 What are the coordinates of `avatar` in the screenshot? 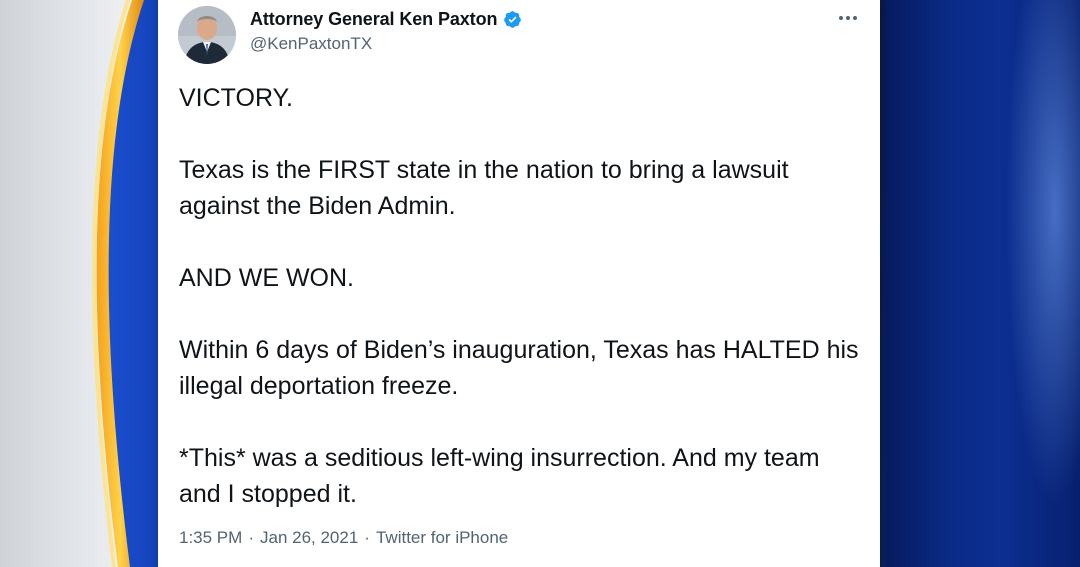 It's located at (207, 35).